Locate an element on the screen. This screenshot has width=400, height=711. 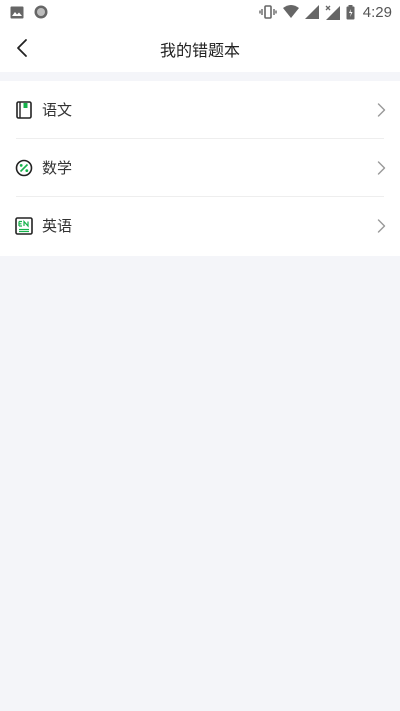
status-time: 4:29 is located at coordinates (377, 12).